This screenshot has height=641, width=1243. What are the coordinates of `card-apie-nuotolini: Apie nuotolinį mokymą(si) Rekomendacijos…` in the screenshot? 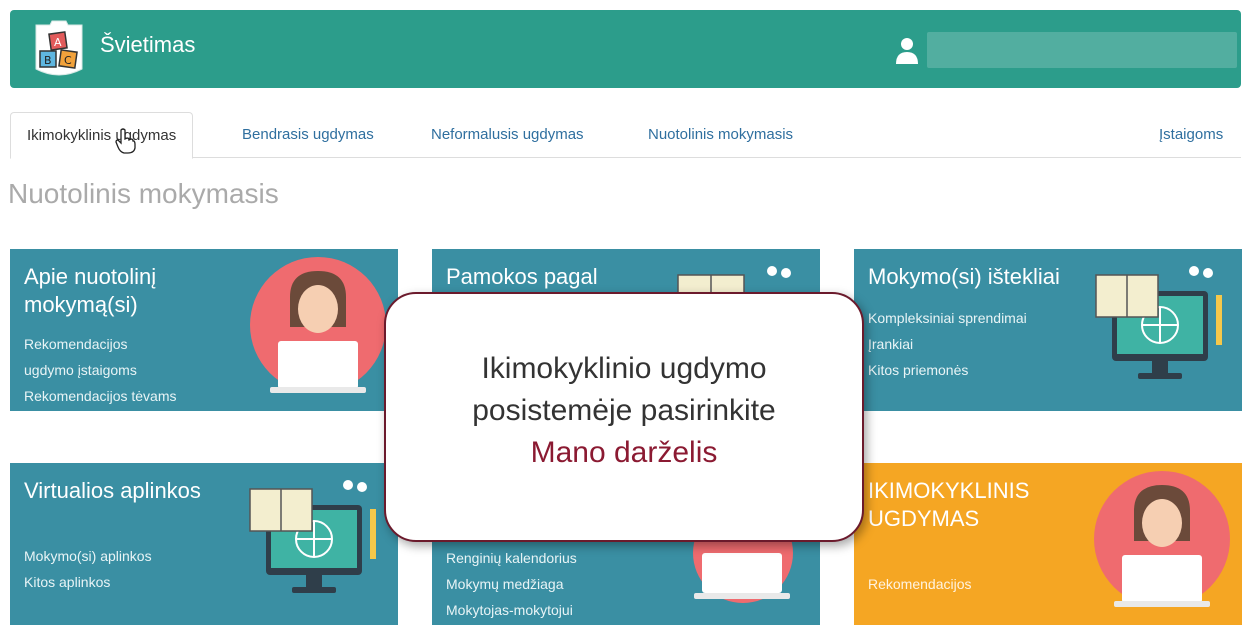 It's located at (204, 330).